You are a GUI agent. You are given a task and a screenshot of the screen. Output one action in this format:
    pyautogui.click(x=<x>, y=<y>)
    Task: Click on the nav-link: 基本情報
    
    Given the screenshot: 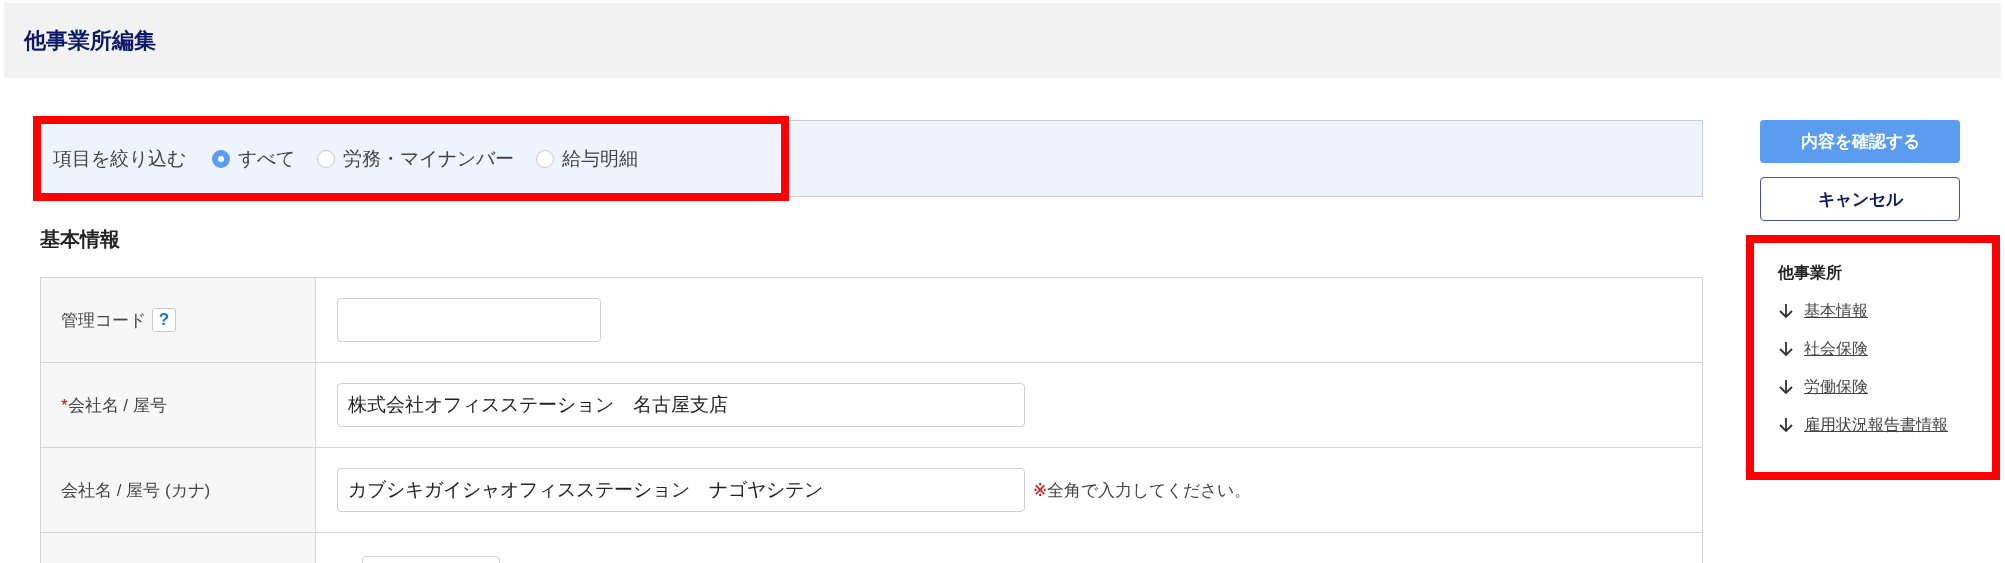 What is the action you would take?
    pyautogui.click(x=1836, y=311)
    